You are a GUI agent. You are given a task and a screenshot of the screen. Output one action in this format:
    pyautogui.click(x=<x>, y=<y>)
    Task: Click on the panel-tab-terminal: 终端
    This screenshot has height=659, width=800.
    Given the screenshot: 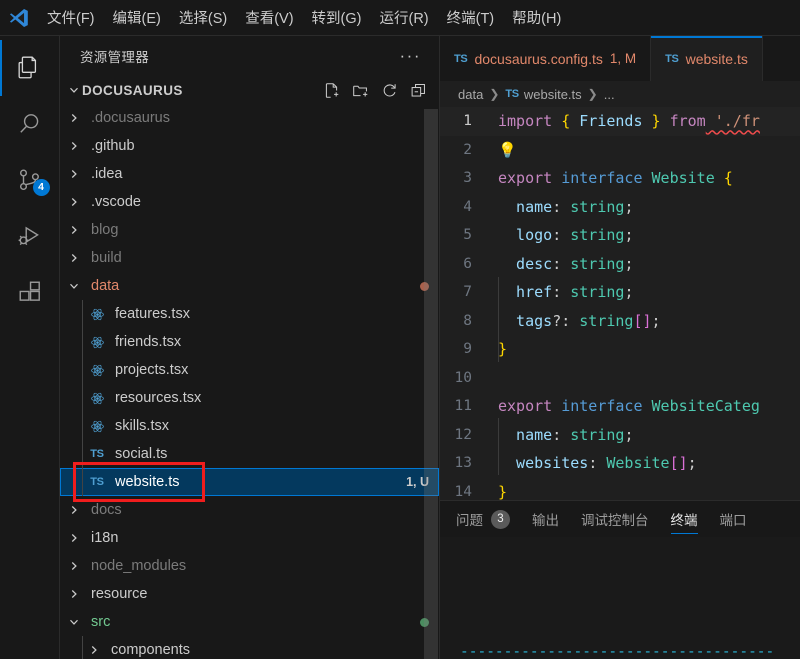 What is the action you would take?
    pyautogui.click(x=684, y=519)
    